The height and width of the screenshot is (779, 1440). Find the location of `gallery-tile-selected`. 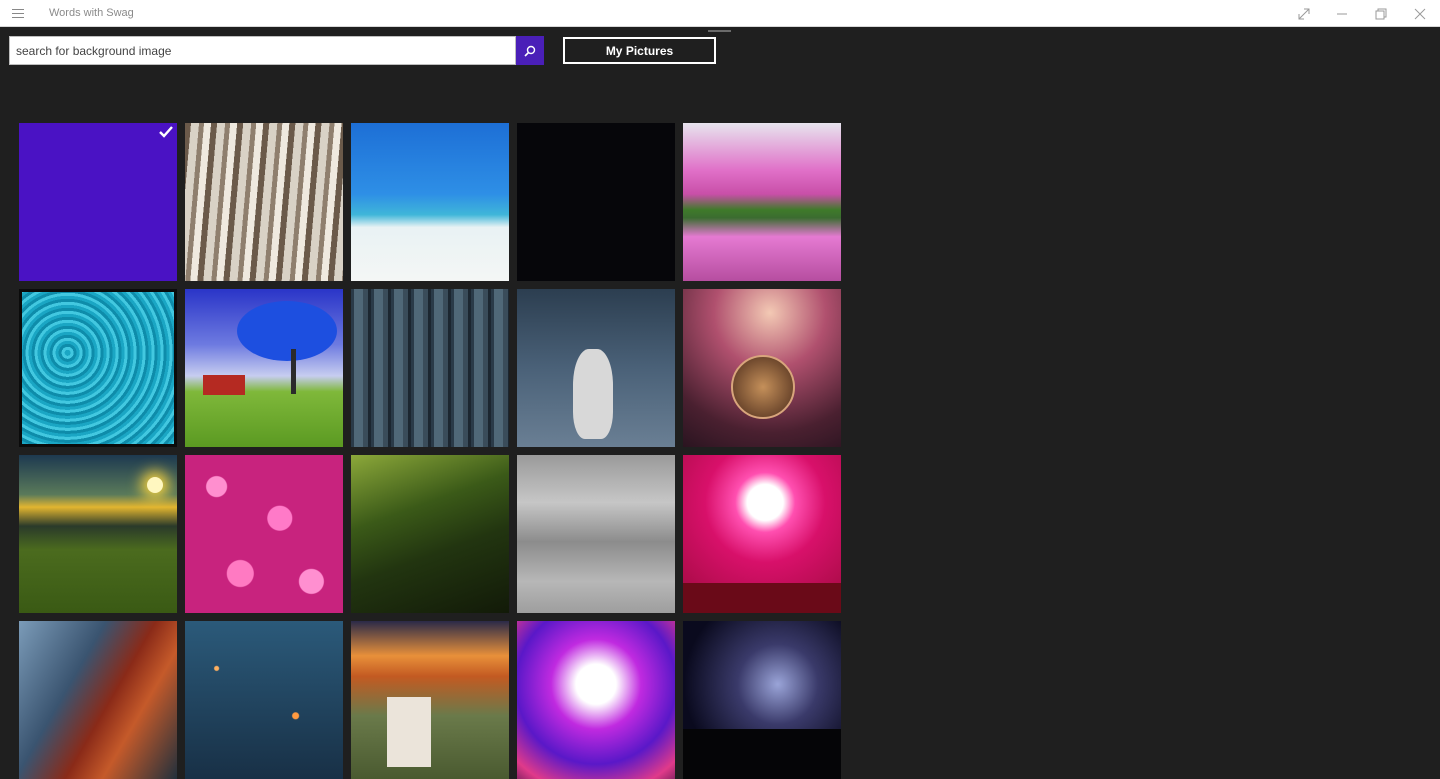

gallery-tile-selected is located at coordinates (98, 202).